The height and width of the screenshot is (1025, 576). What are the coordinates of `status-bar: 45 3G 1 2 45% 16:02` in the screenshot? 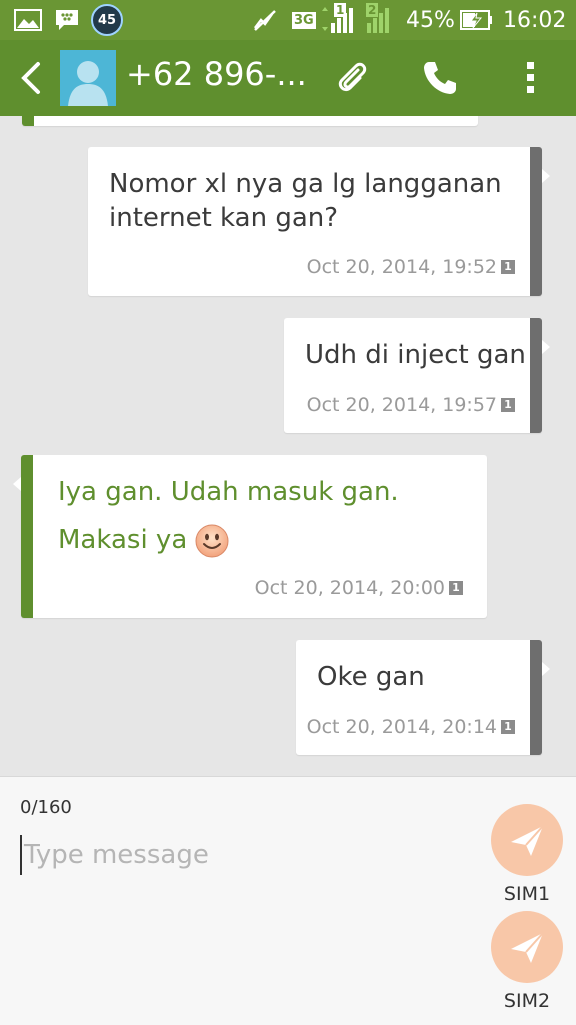 It's located at (288, 20).